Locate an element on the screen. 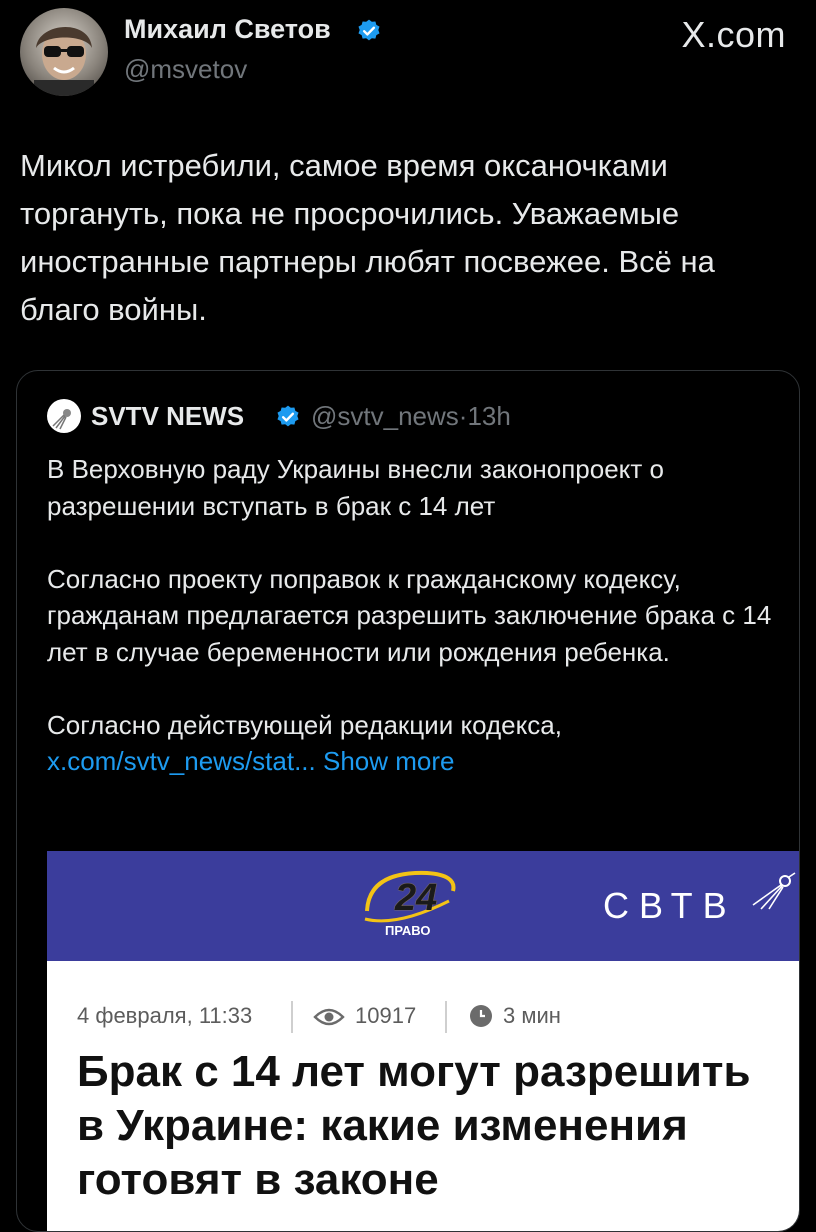  quoted-author-handle: @svtv_news is located at coordinates (385, 416).